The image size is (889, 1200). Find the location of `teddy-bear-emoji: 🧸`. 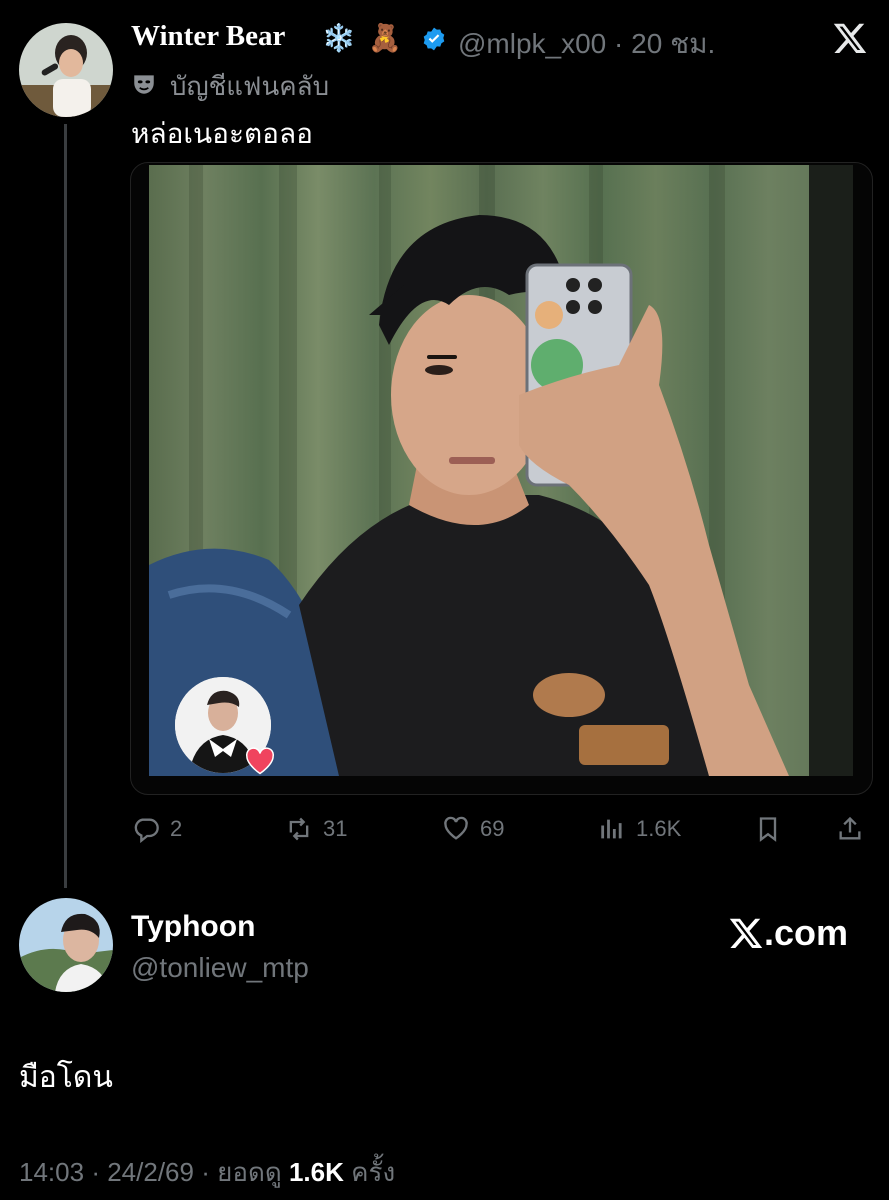

teddy-bear-emoji: 🧸 is located at coordinates (385, 38).